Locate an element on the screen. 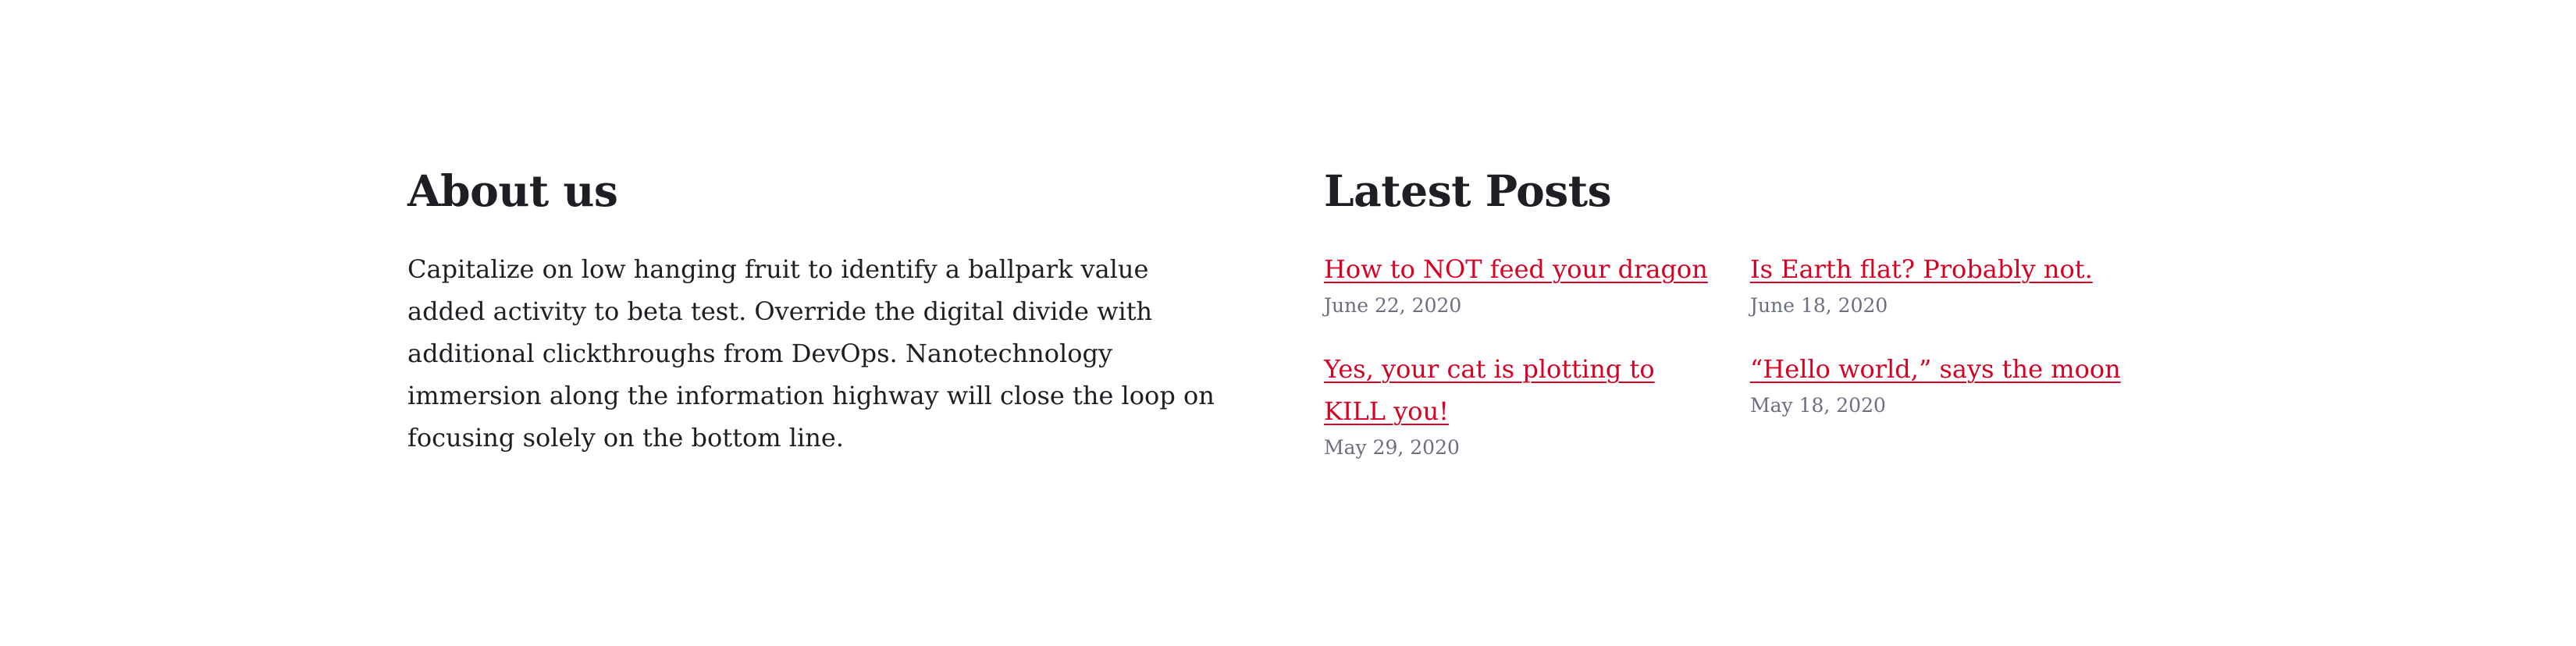  about-title: About us is located at coordinates (512, 190).